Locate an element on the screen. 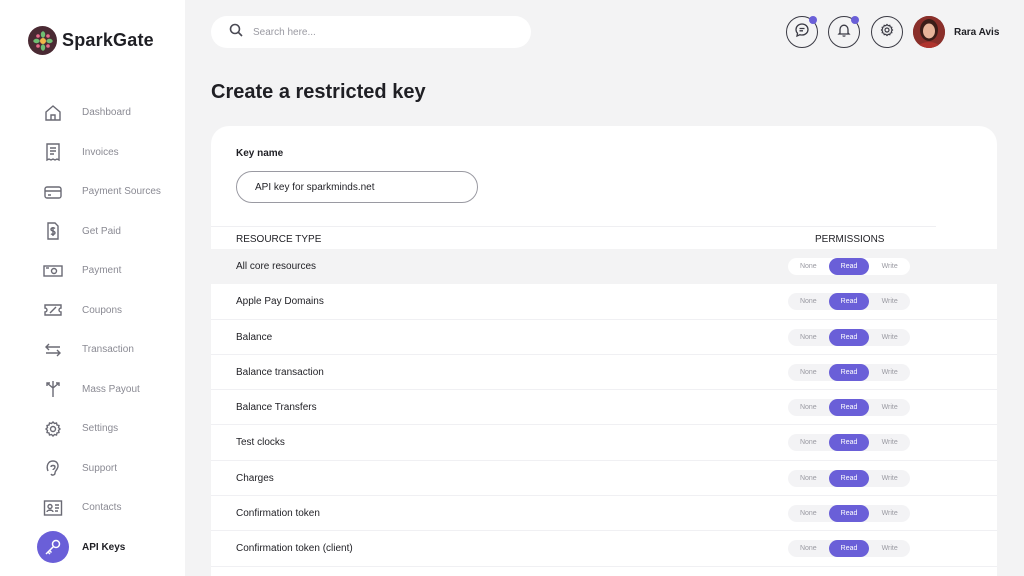 This screenshot has height=576, width=1024. table-row: Balance Transfers None Read Write is located at coordinates (604, 408).